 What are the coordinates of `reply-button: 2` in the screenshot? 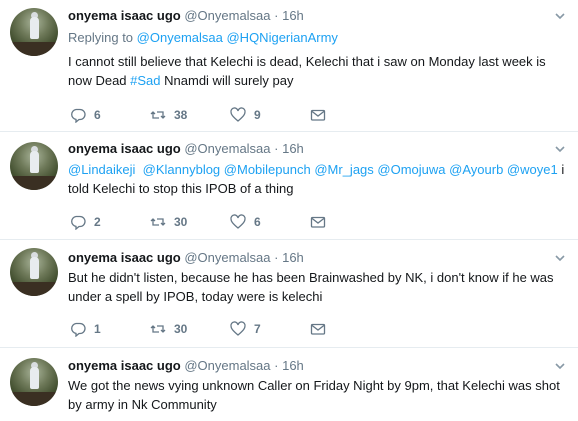 It's located at (85, 222).